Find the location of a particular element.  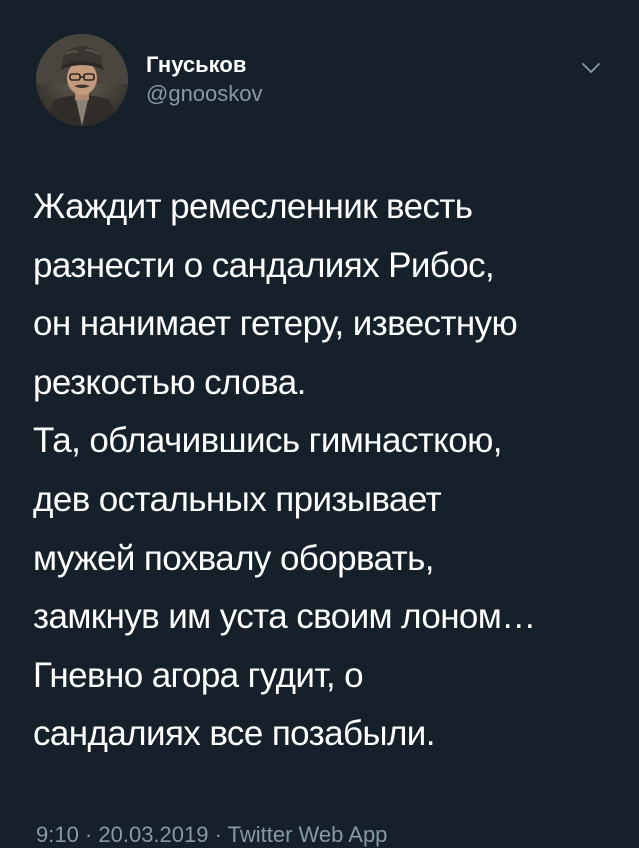

chevron-down-icon is located at coordinates (591, 68).